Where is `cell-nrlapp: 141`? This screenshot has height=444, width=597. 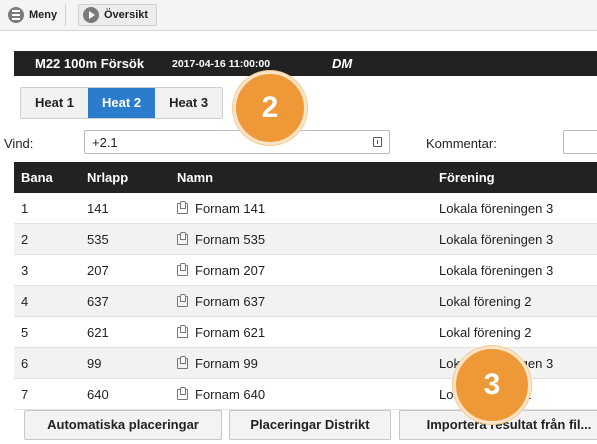
cell-nrlapp: 141 is located at coordinates (132, 208).